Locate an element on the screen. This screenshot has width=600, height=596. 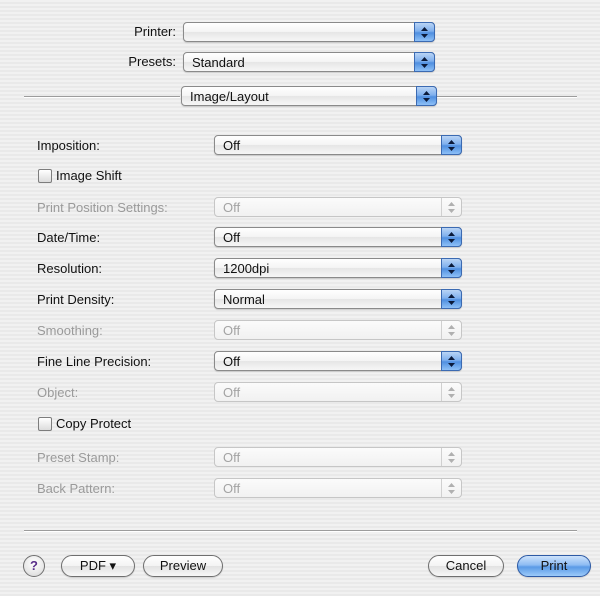
date-time-label: Date/Time: is located at coordinates (69, 237).